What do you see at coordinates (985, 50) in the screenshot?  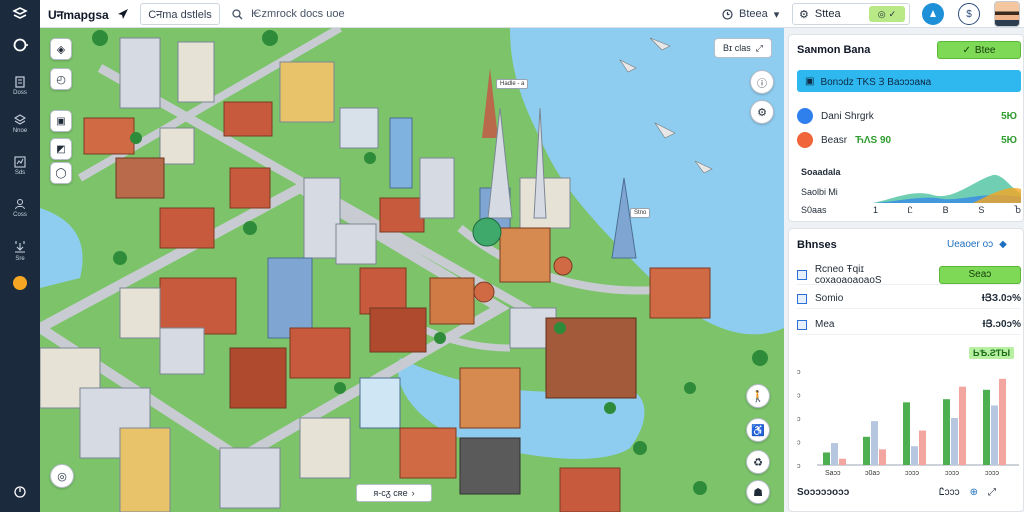 I see `overview-action-label: Btee` at bounding box center [985, 50].